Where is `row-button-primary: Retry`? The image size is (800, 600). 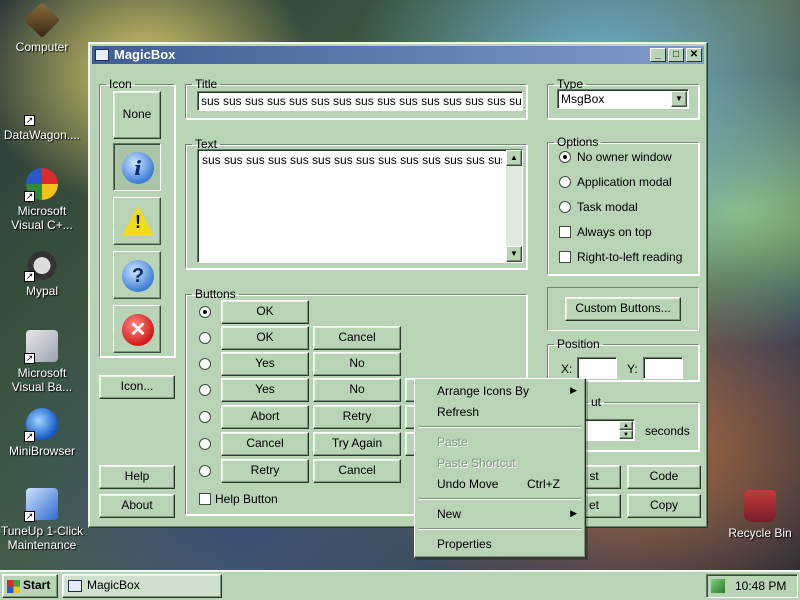 row-button-primary: Retry is located at coordinates (265, 471).